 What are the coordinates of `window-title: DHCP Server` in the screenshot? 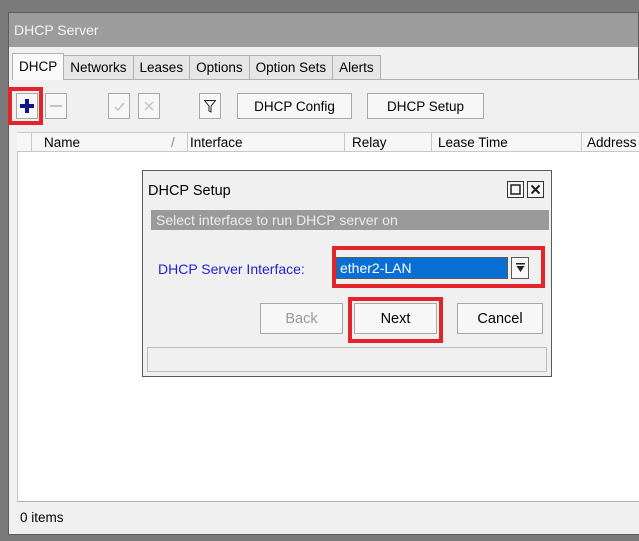 It's located at (56, 30).